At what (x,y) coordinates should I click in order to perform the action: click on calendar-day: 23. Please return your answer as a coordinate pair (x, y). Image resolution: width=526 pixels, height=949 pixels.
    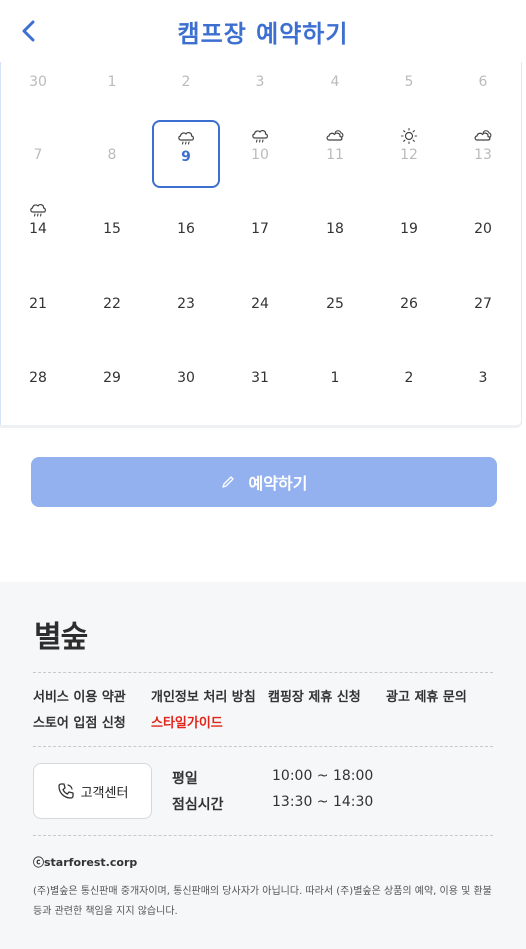
    Looking at the image, I should click on (186, 303).